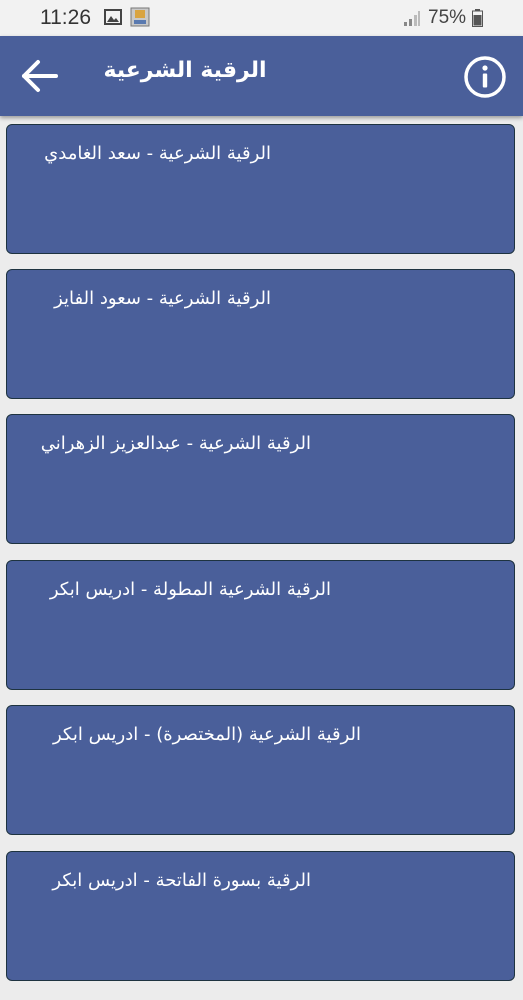 Image resolution: width=523 pixels, height=1000 pixels. What do you see at coordinates (447, 17) in the screenshot?
I see `battery-percentage: 75%` at bounding box center [447, 17].